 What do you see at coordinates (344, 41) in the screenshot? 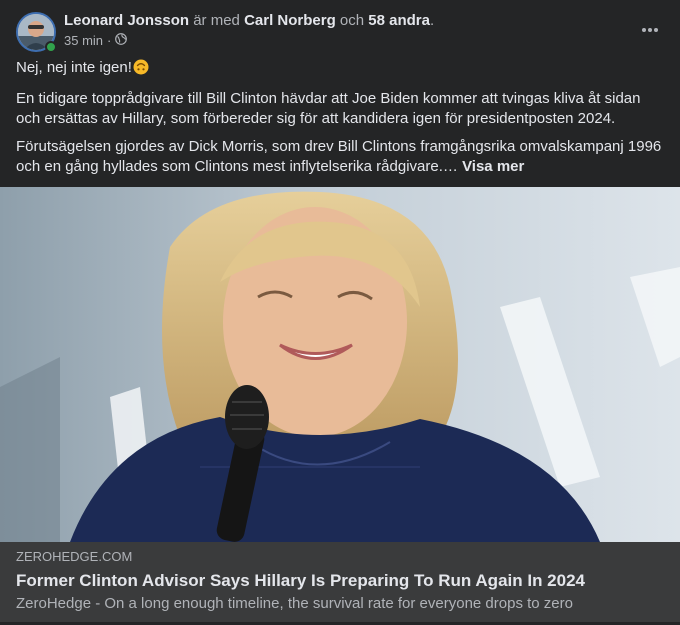
I see `post-meta: 35 min ·` at bounding box center [344, 41].